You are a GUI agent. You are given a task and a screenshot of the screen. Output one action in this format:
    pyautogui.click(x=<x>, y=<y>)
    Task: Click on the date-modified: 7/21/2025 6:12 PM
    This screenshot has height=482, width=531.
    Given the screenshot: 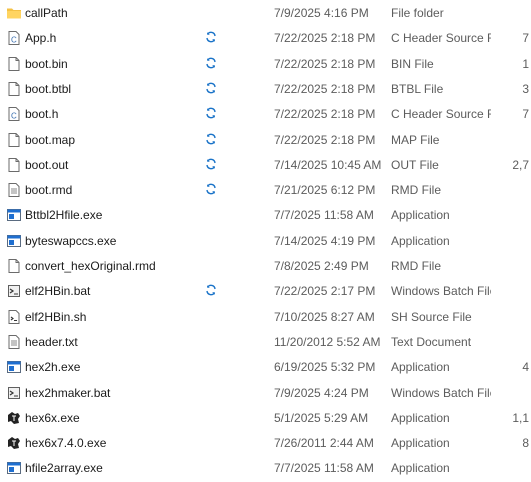 What is the action you would take?
    pyautogui.click(x=325, y=190)
    